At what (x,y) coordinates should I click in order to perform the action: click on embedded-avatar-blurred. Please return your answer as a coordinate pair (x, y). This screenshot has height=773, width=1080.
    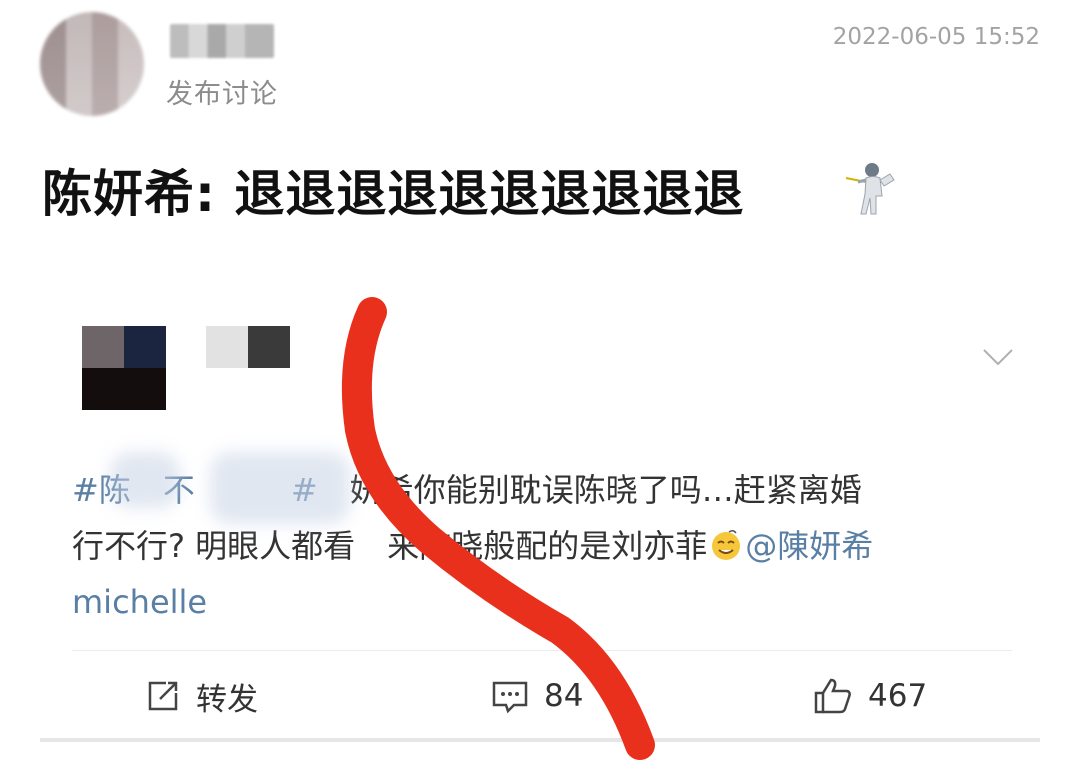
    Looking at the image, I should click on (124, 368).